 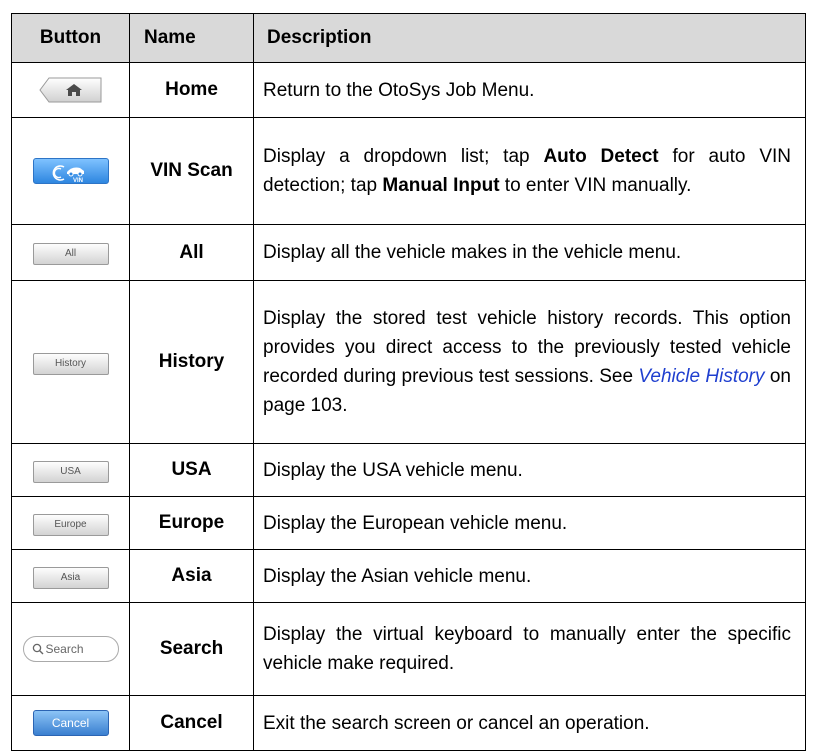 I want to click on search-icon, so click(x=37, y=649).